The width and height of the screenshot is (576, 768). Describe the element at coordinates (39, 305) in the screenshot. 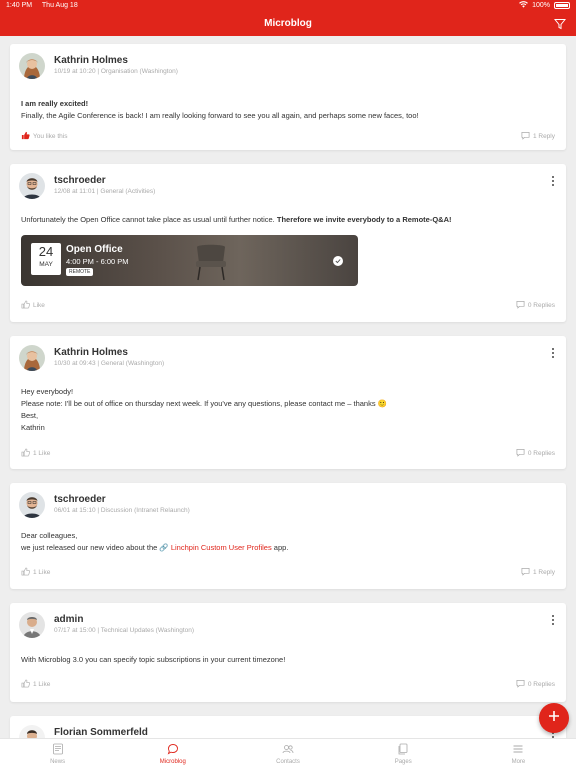

I see `like-label: Like` at that location.